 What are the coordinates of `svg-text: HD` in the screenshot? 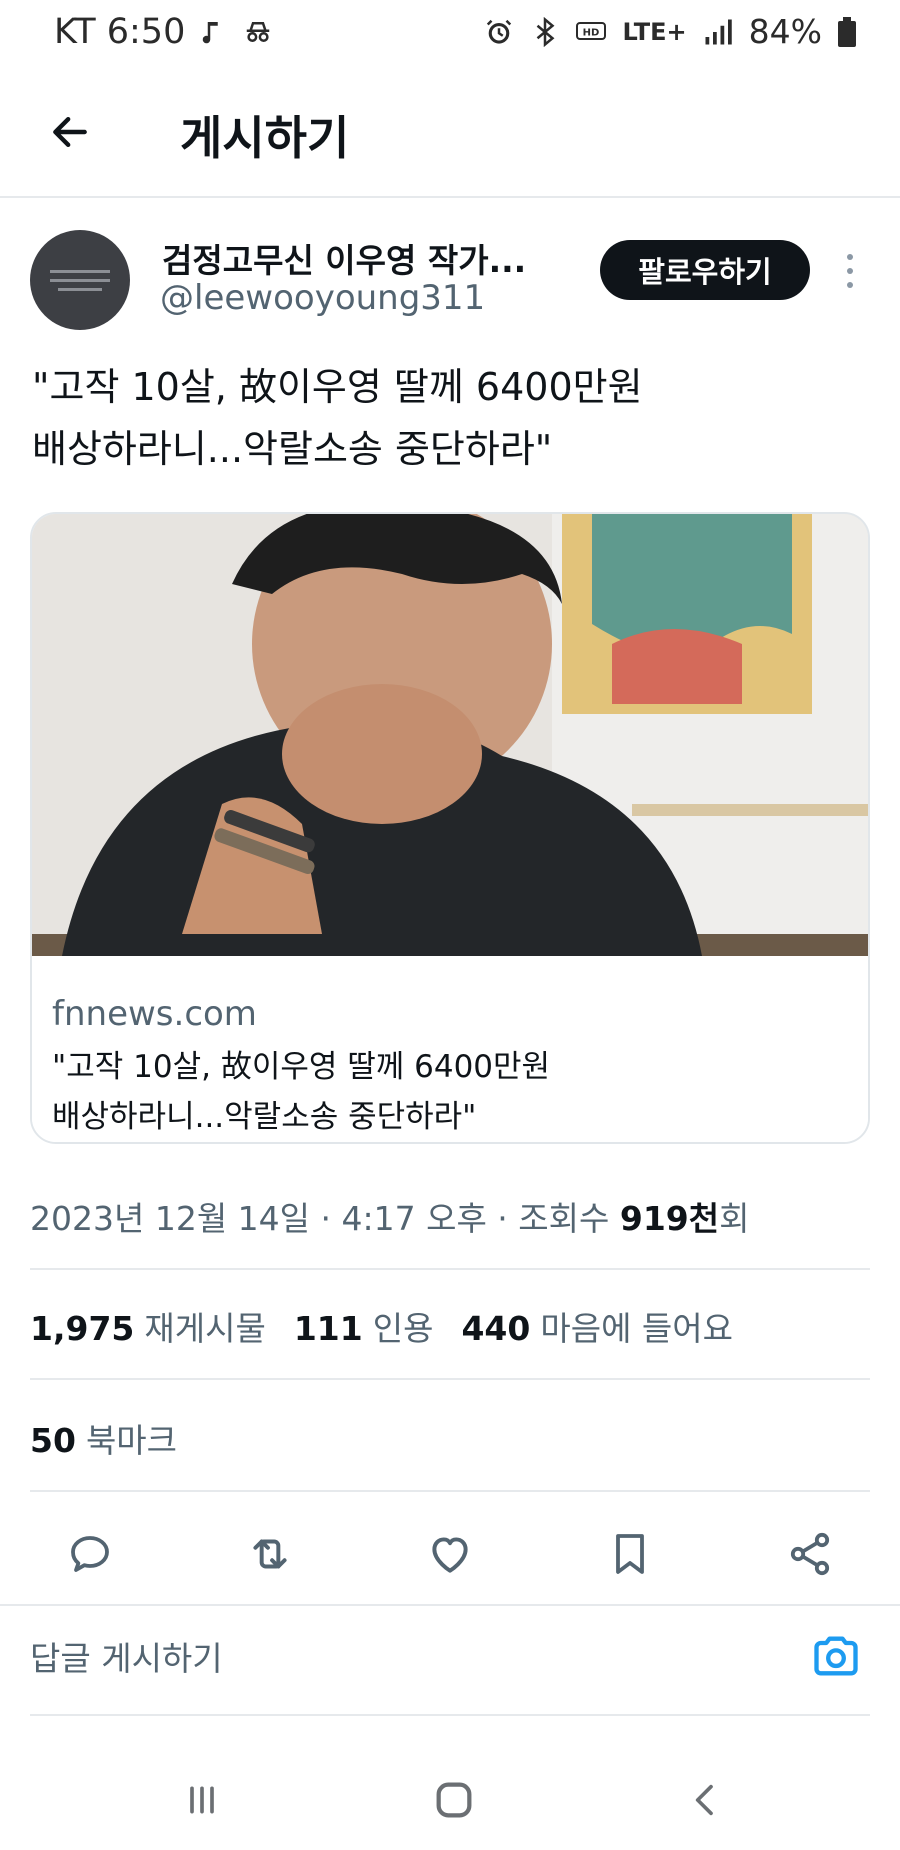 It's located at (591, 32).